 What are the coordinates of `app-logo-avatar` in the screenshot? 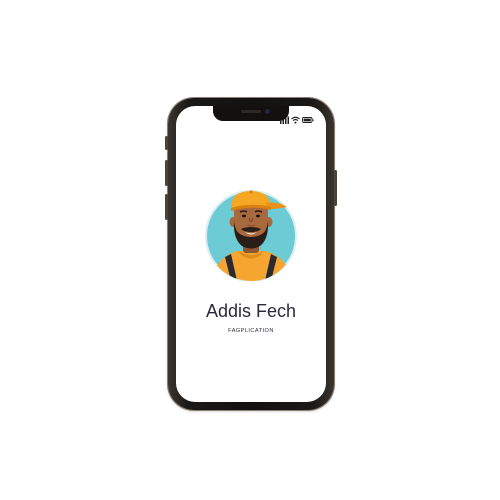 It's located at (251, 233).